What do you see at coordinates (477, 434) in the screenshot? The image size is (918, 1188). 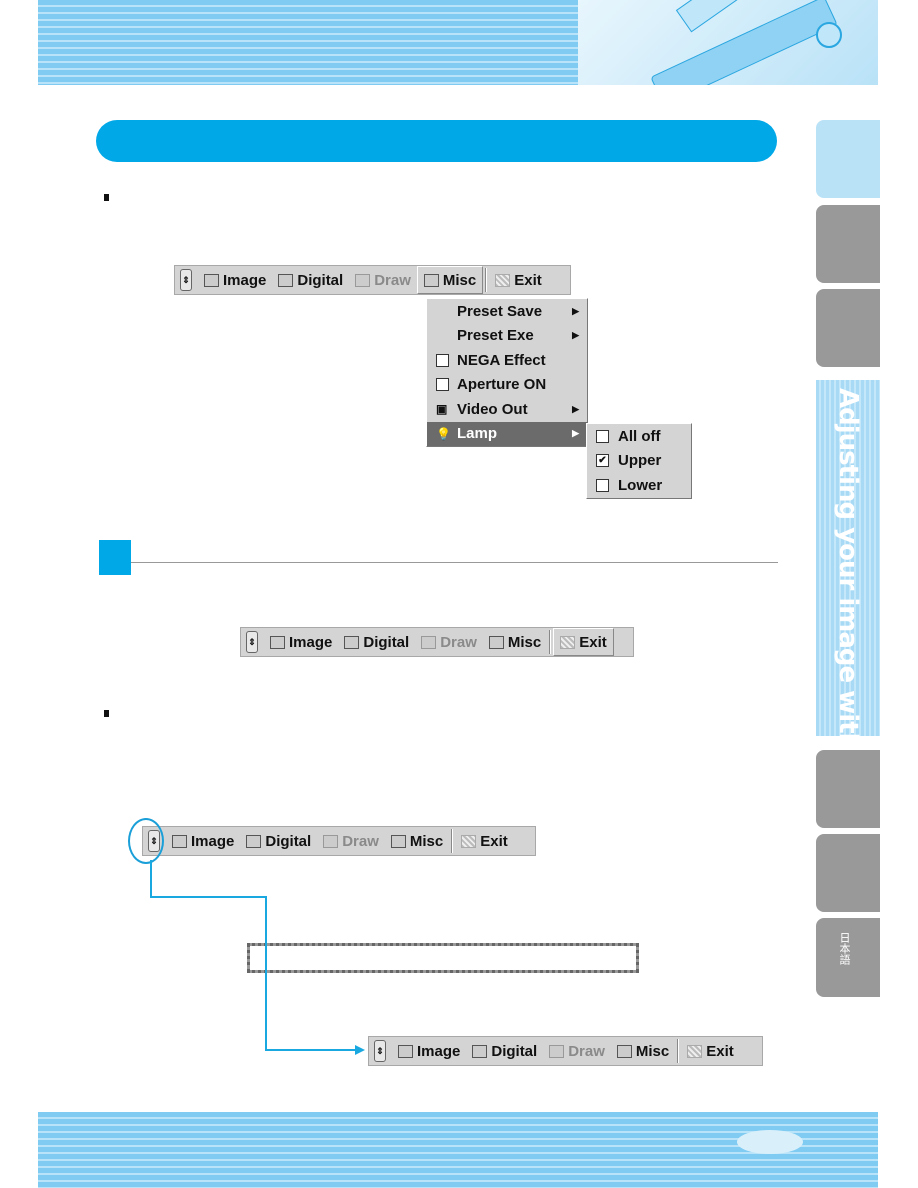 I see `menu-item-label: Lamp` at bounding box center [477, 434].